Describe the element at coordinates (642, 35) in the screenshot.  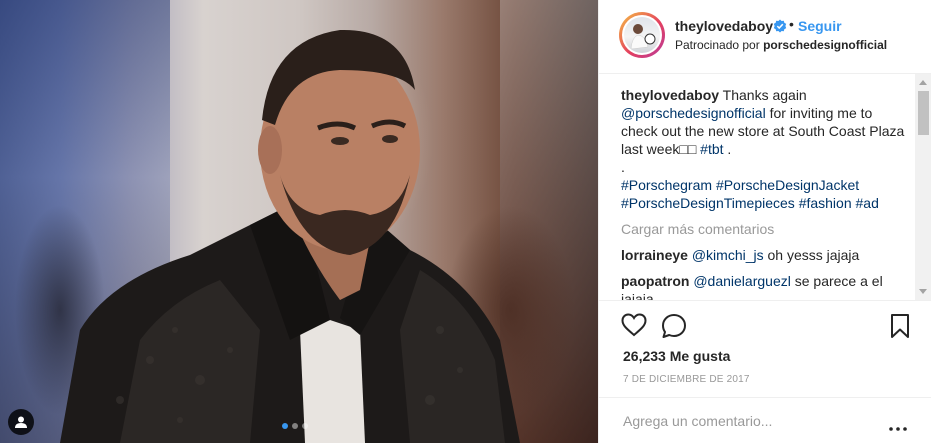
I see `avatar` at that location.